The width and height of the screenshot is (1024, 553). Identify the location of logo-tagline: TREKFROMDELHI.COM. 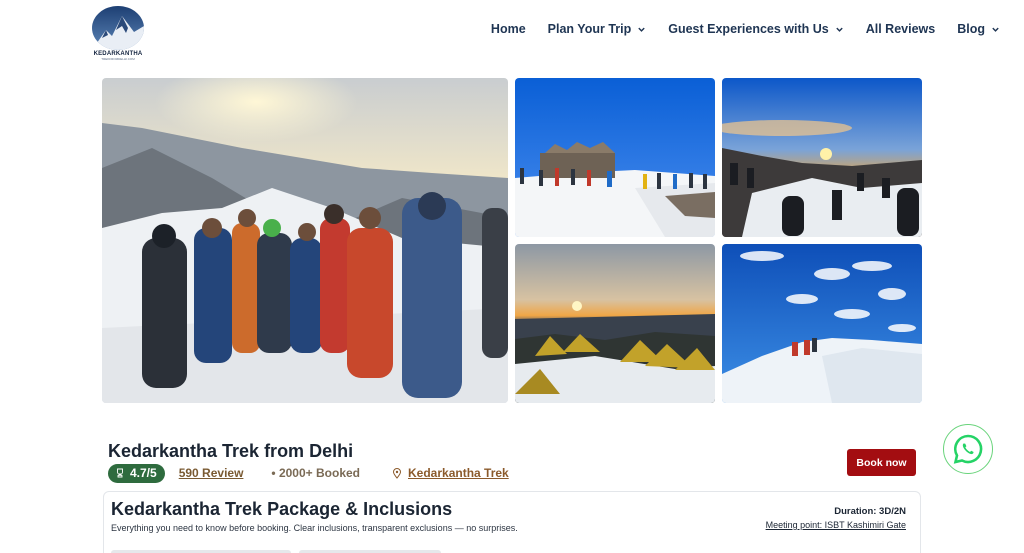
(118, 59).